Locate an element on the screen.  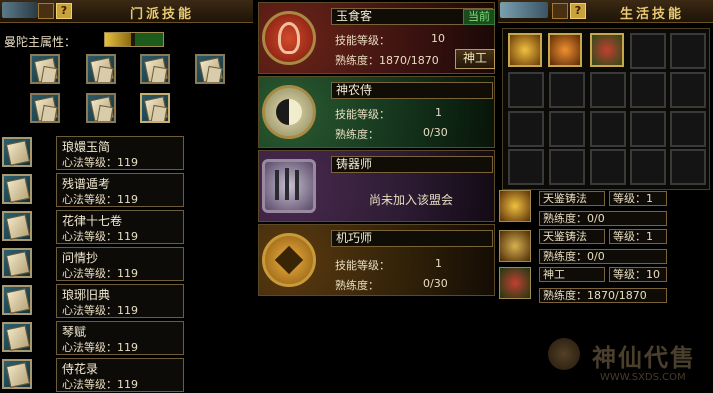
skill-card-5: 琅琊旧典 心法等级：119 is located at coordinates (120, 301).